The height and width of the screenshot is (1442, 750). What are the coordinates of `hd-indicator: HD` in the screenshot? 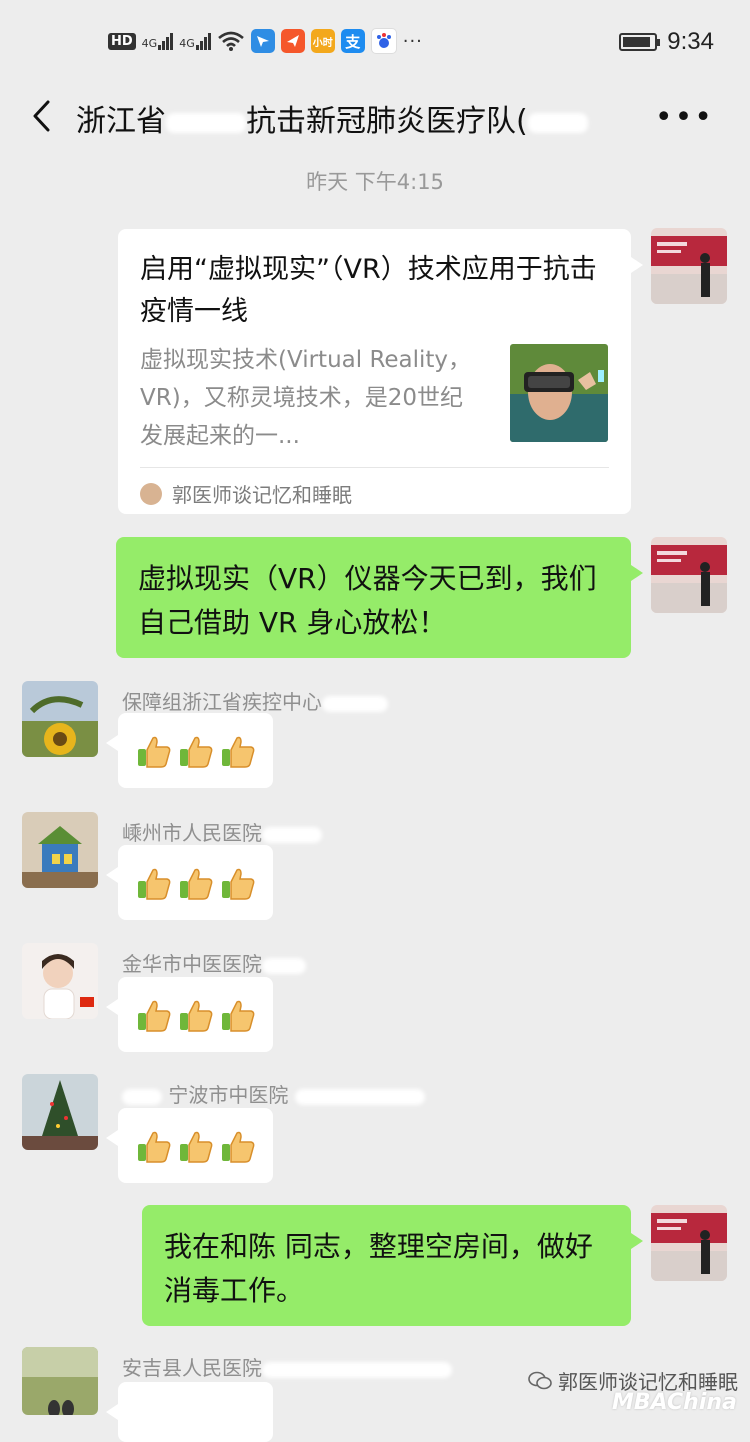 It's located at (122, 41).